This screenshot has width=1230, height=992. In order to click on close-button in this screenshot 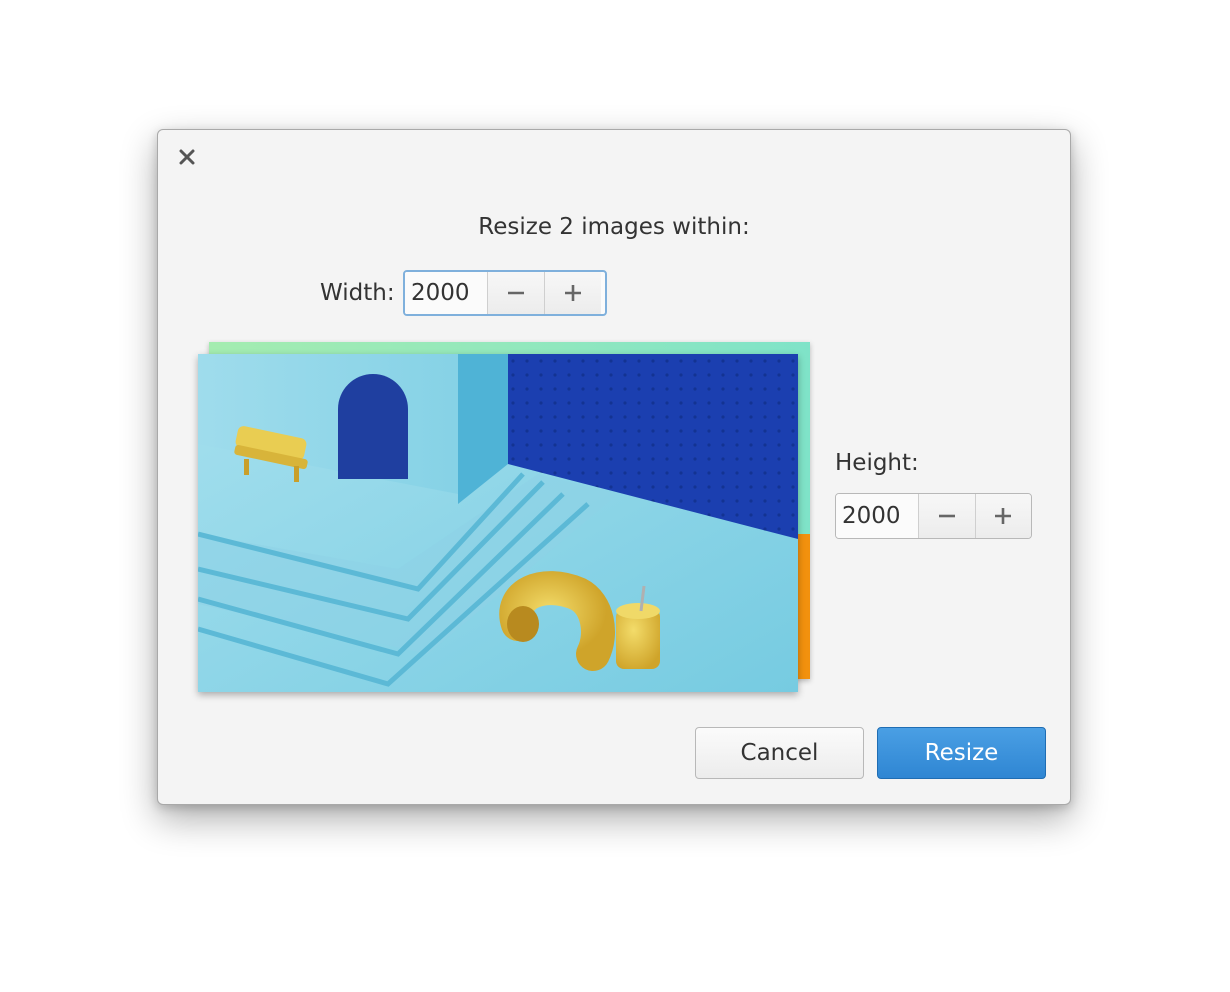, I will do `click(187, 157)`.